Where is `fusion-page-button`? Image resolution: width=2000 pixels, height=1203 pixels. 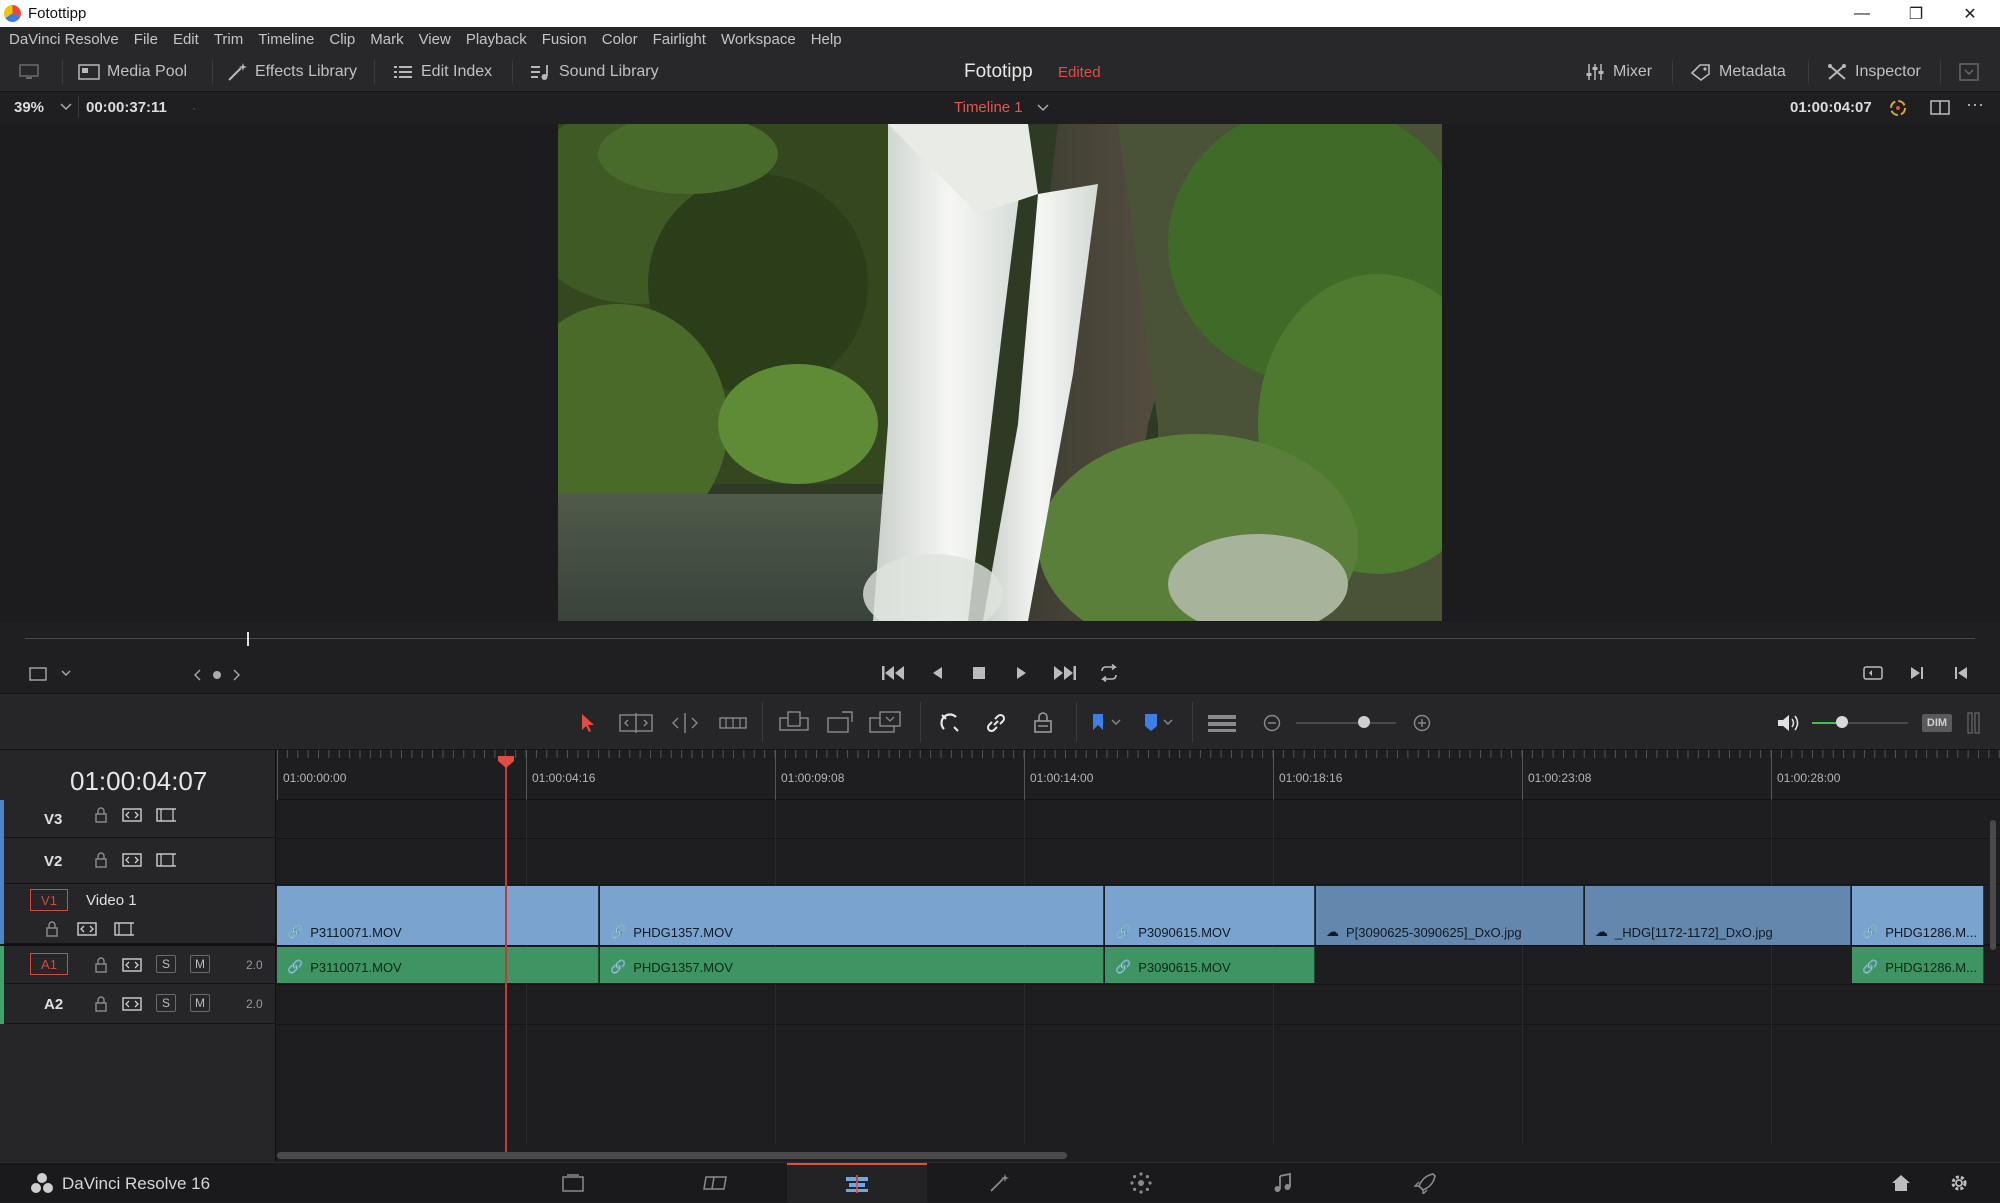
fusion-page-button is located at coordinates (999, 1183).